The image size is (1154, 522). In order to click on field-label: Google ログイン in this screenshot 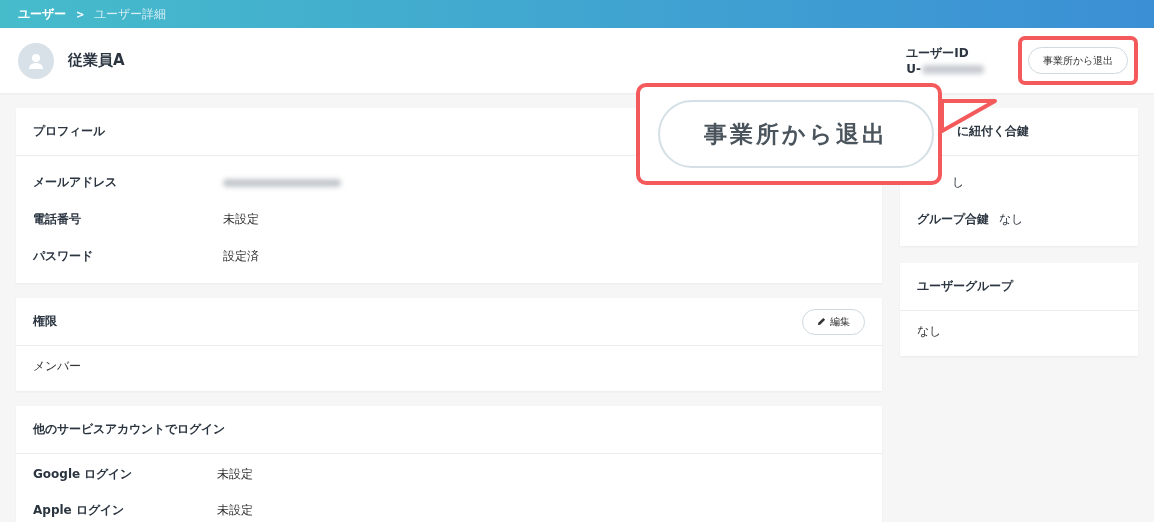, I will do `click(83, 474)`.